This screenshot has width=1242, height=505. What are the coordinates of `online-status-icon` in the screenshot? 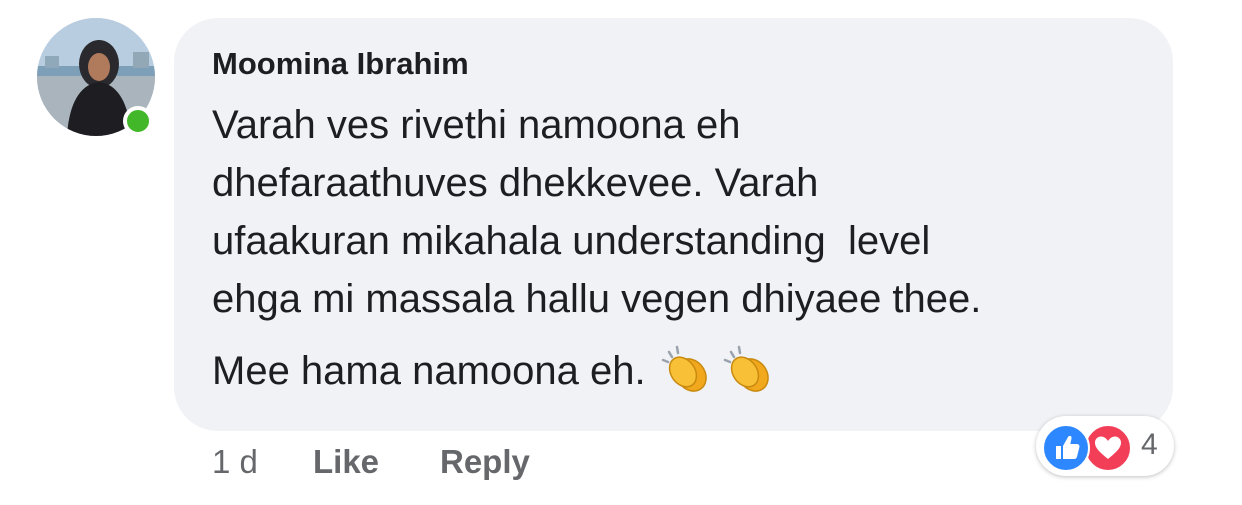 It's located at (138, 121).